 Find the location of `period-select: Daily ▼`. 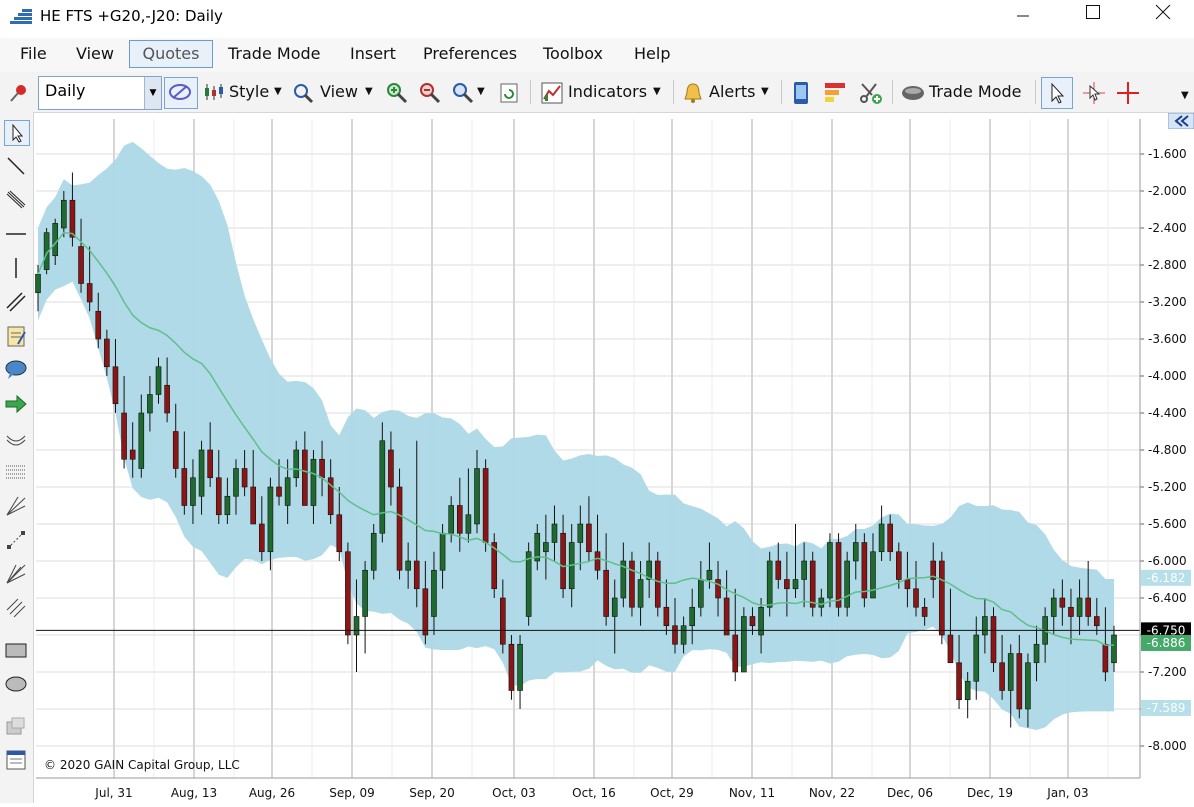

period-select: Daily ▼ is located at coordinates (100, 93).